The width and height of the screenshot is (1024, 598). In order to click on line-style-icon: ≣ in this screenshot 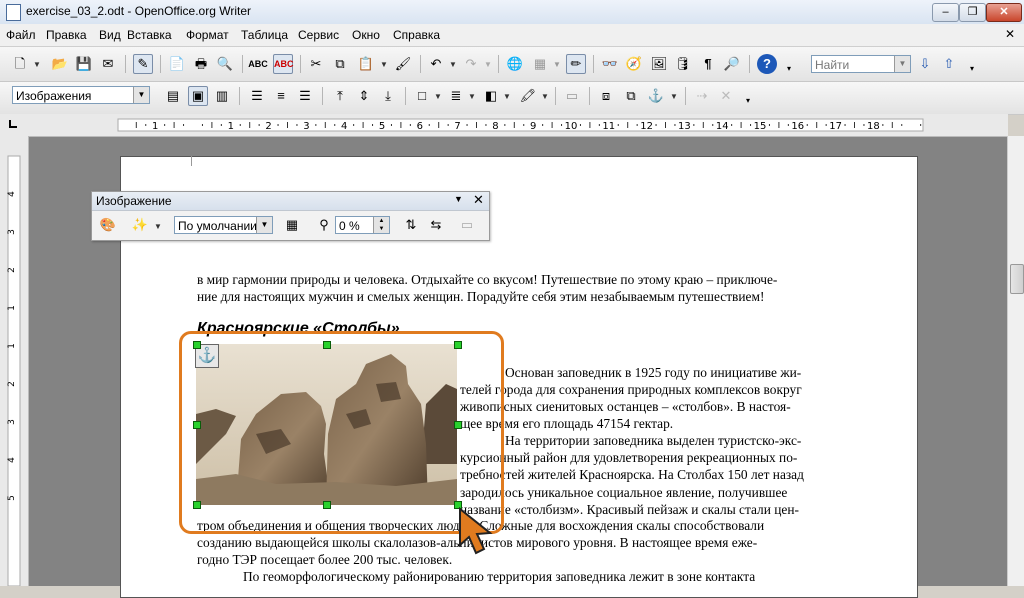, I will do `click(456, 96)`.